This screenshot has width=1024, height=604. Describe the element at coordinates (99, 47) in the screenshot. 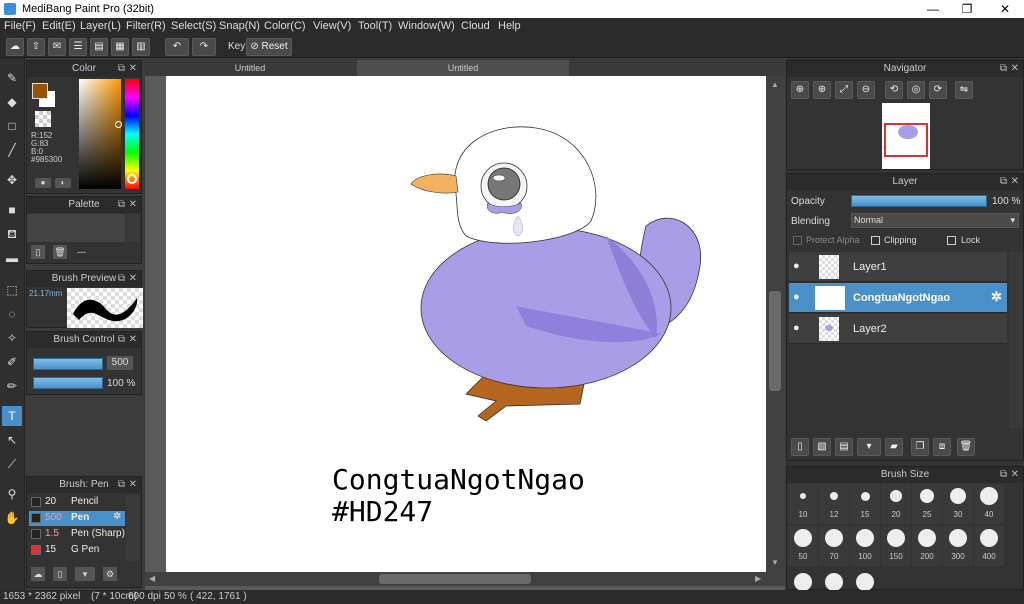

I see `document-icon: ▤` at that location.